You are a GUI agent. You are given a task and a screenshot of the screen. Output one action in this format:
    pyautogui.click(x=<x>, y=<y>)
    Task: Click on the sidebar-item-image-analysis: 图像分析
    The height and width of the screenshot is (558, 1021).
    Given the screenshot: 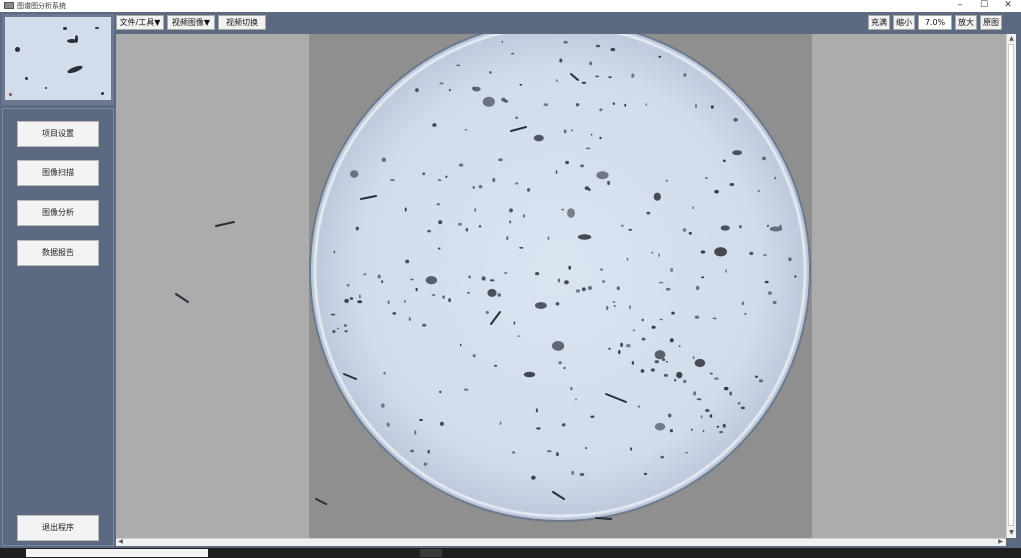 What is the action you would take?
    pyautogui.click(x=58, y=213)
    